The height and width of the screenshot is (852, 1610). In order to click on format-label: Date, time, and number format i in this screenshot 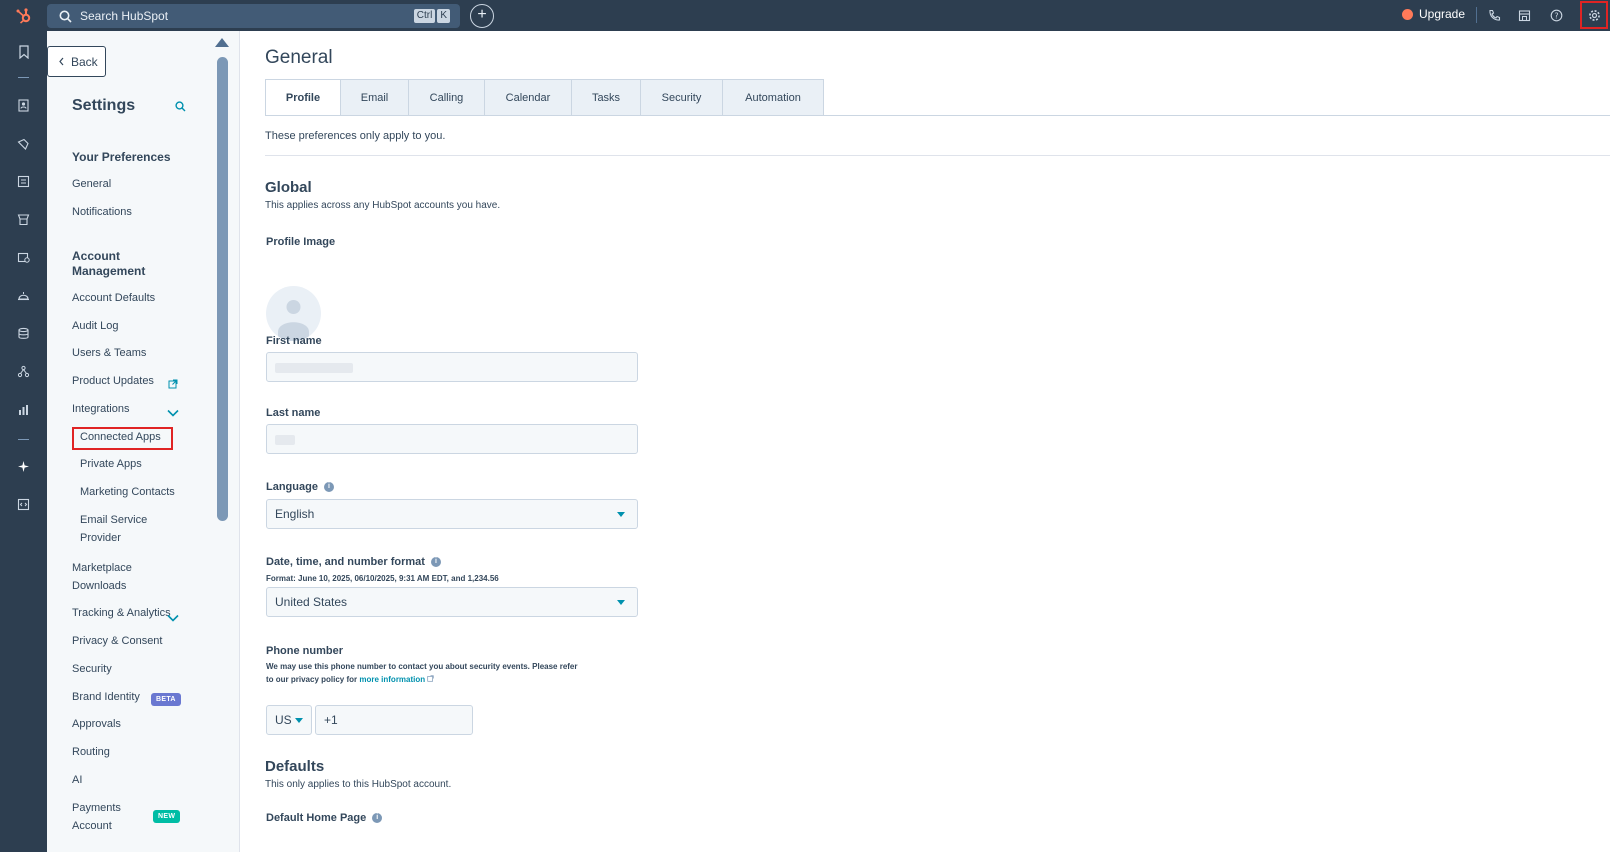, I will do `click(353, 562)`.